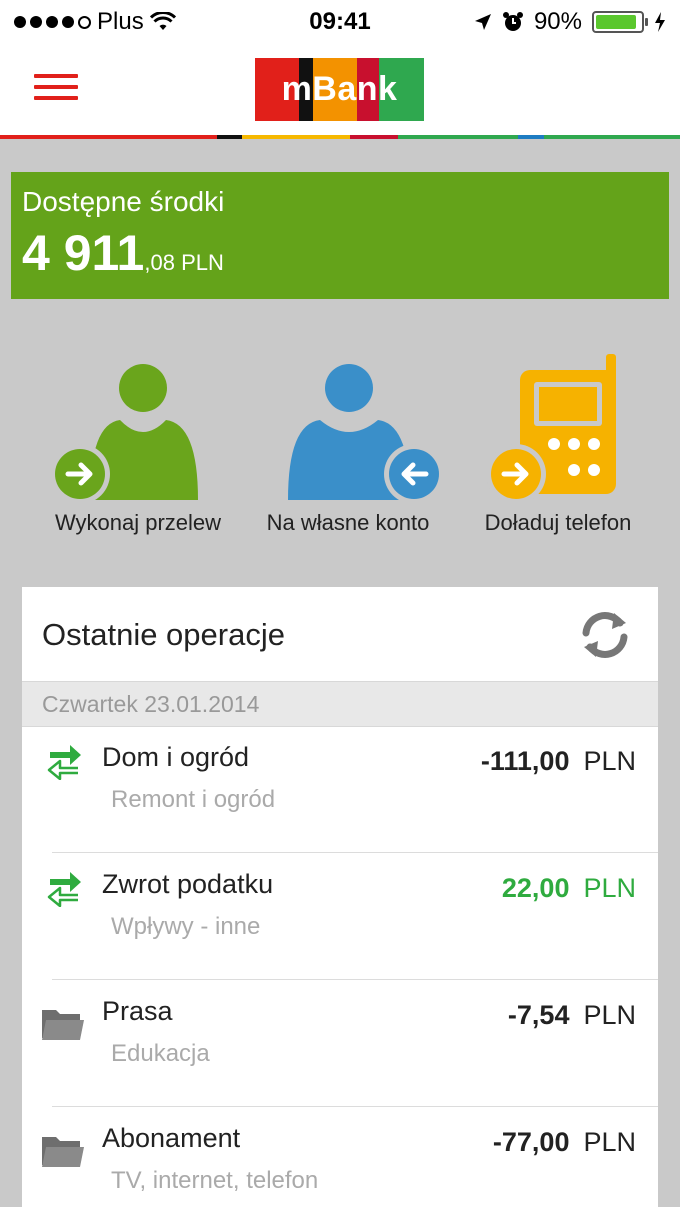 Image resolution: width=680 pixels, height=1207 pixels. Describe the element at coordinates (366, 433) in the screenshot. I see `person-arrow-left-icon` at that location.